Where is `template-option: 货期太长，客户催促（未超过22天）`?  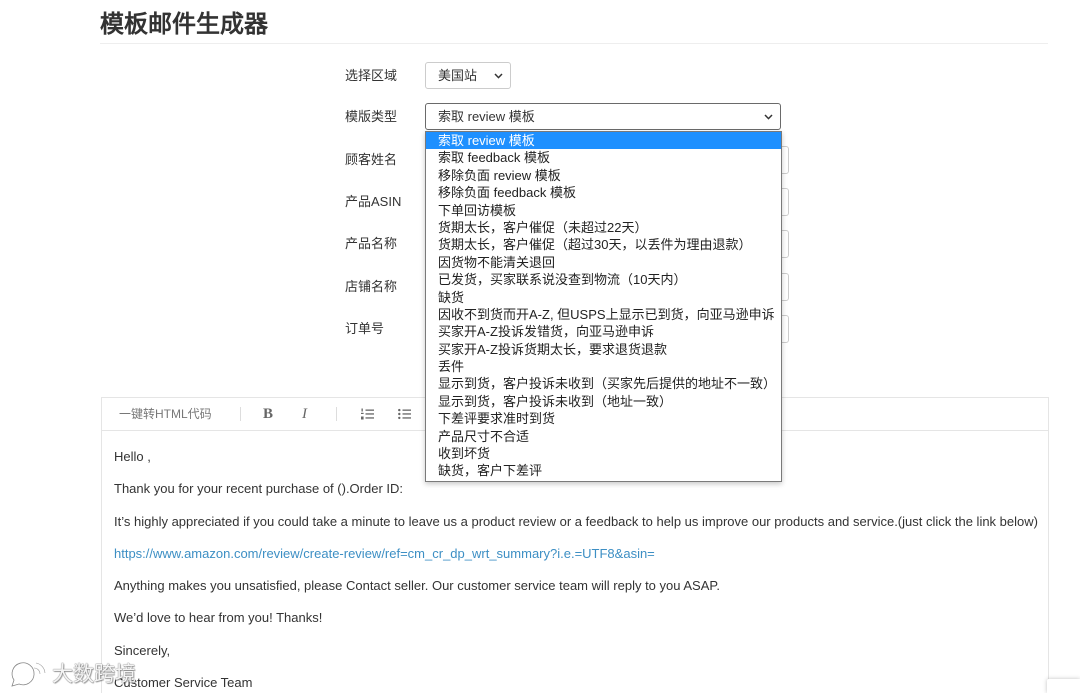
template-option: 货期太长，客户催促（未超过22天） is located at coordinates (603, 227).